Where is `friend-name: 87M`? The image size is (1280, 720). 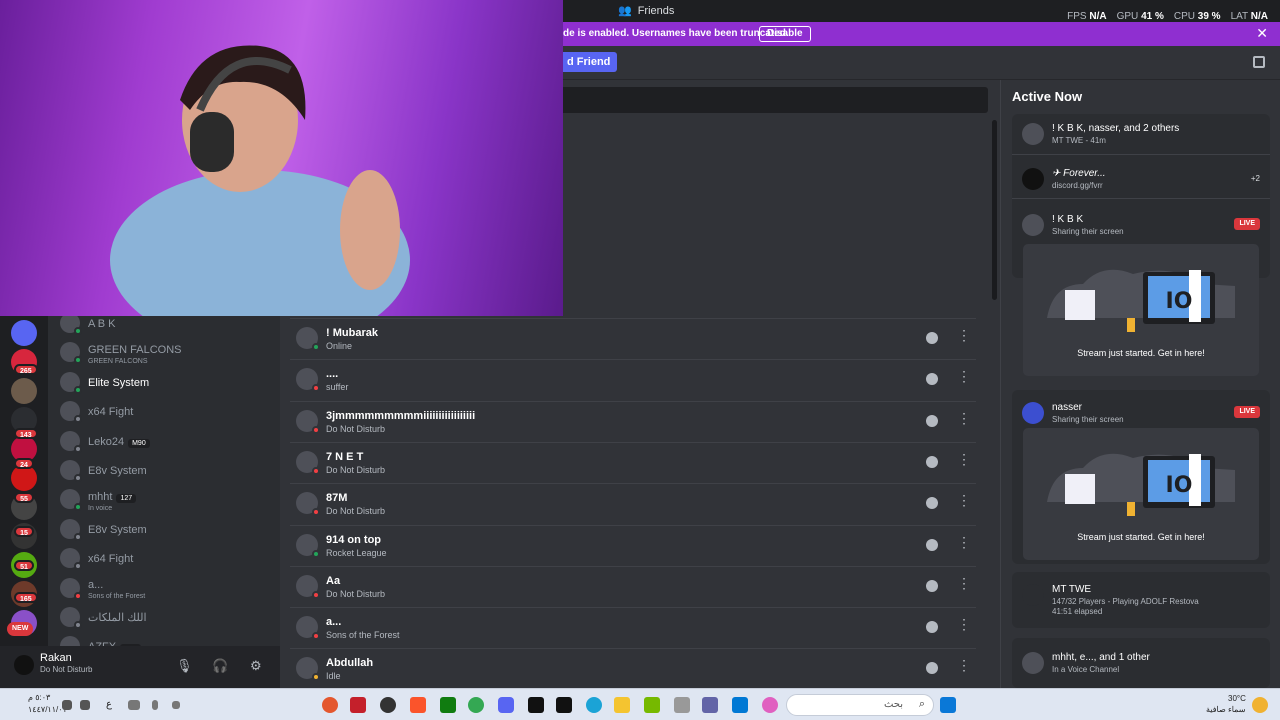
friend-name: 87M is located at coordinates (337, 498).